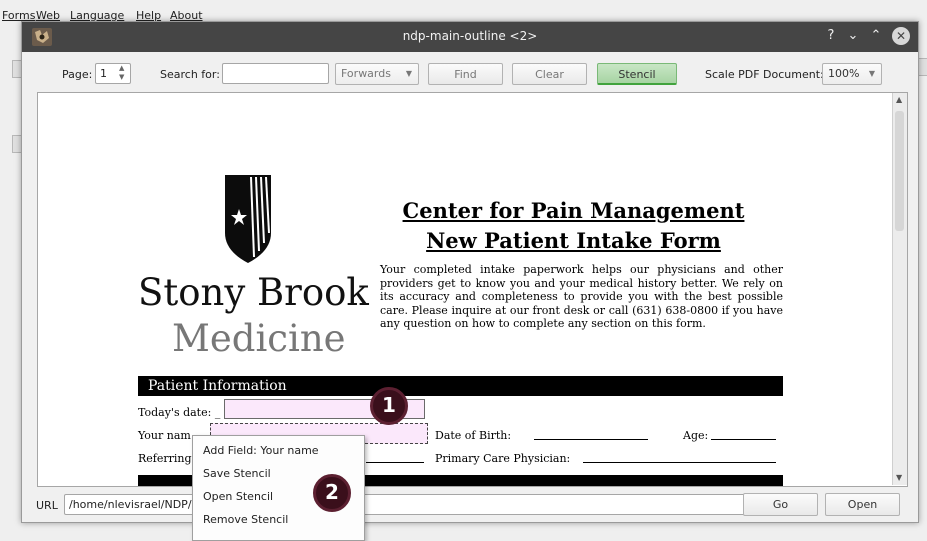  Describe the element at coordinates (47, 505) in the screenshot. I see `url-label: URL` at that location.